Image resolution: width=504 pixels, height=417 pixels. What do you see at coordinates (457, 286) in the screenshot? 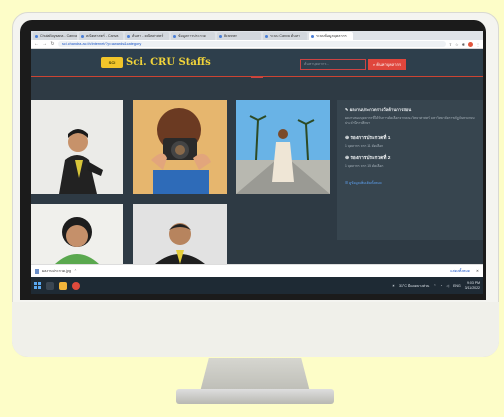
I see `language-indicator: ENG` at bounding box center [457, 286].